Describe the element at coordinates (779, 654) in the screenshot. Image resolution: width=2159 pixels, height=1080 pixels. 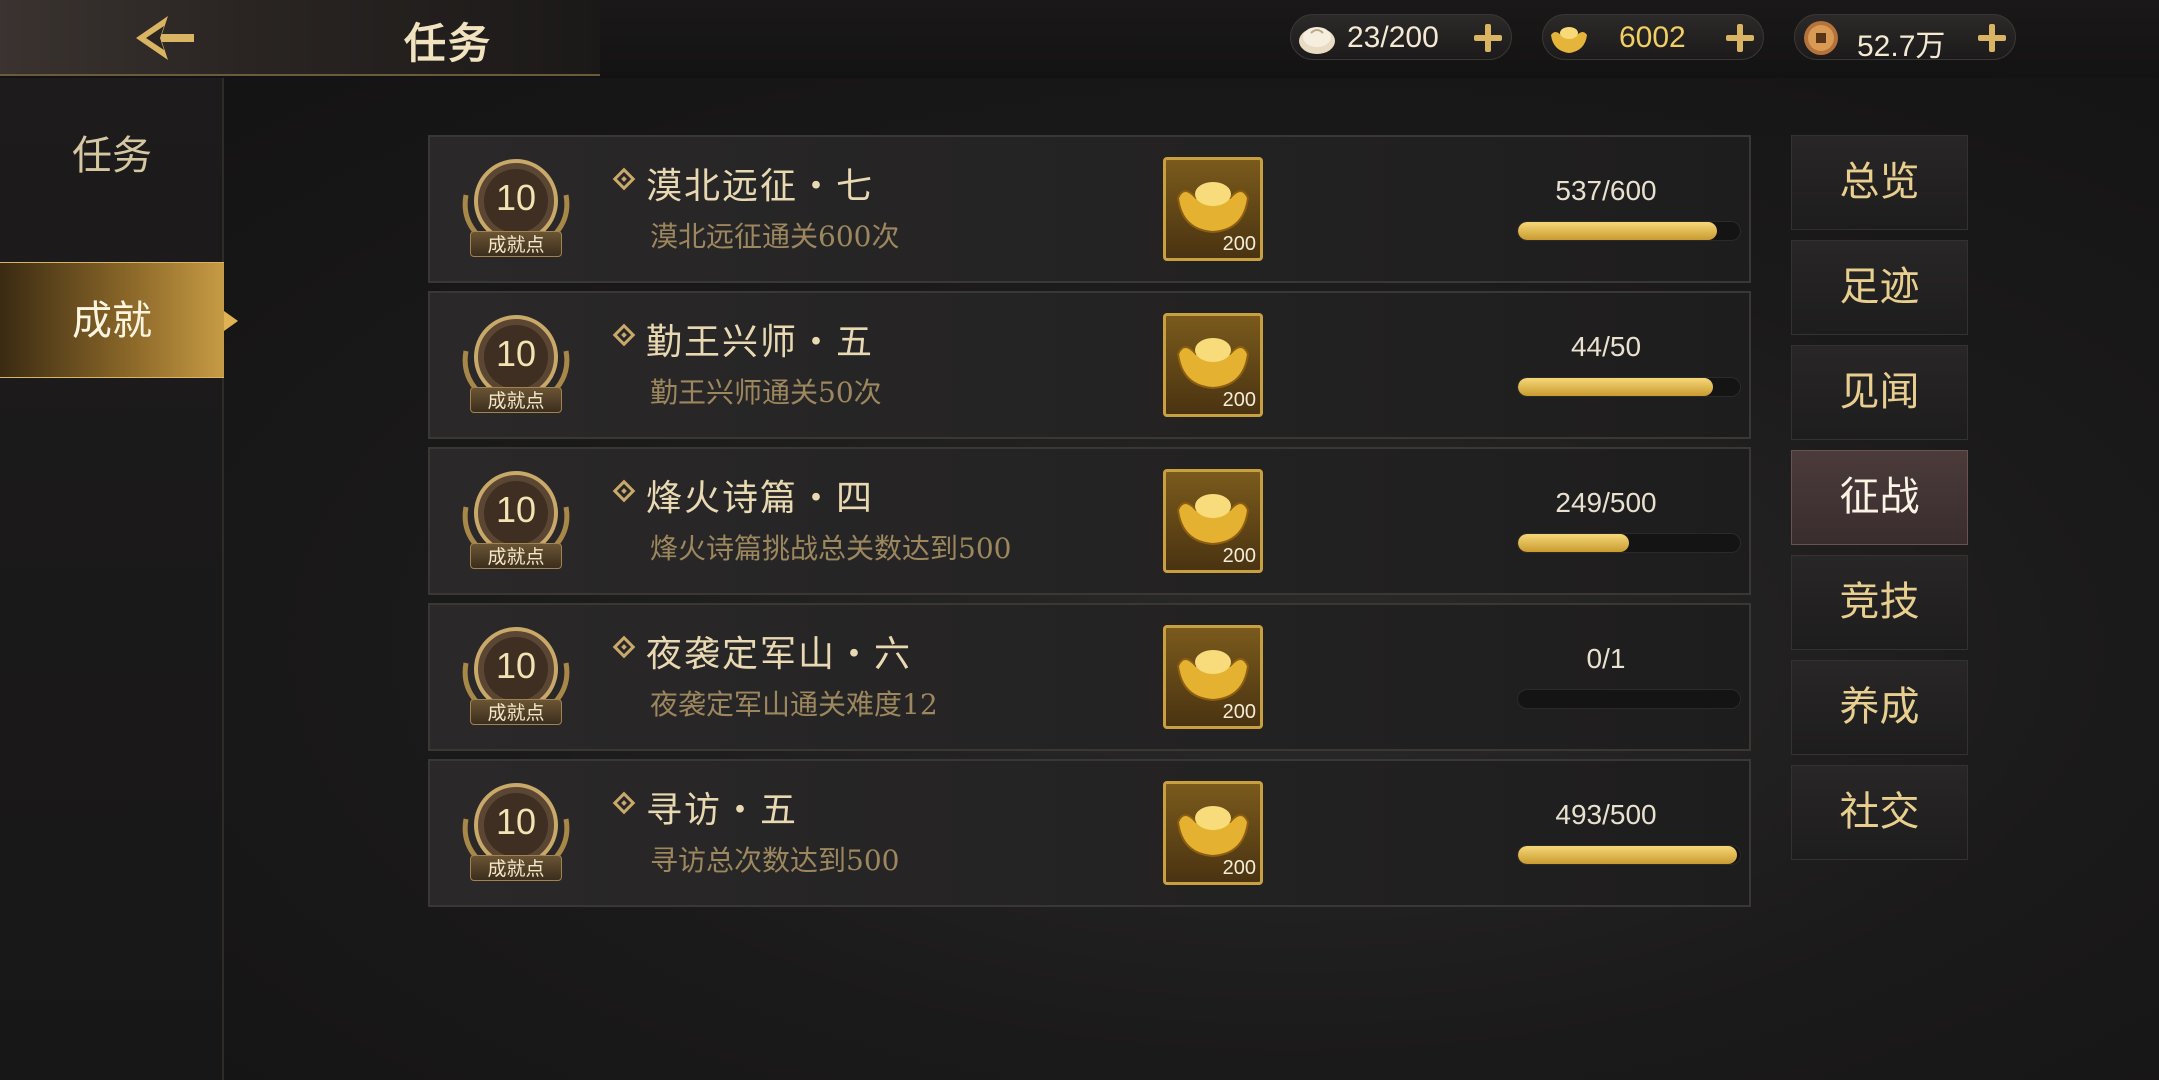
I see `achievement-title: 夜袭定军山・六` at that location.